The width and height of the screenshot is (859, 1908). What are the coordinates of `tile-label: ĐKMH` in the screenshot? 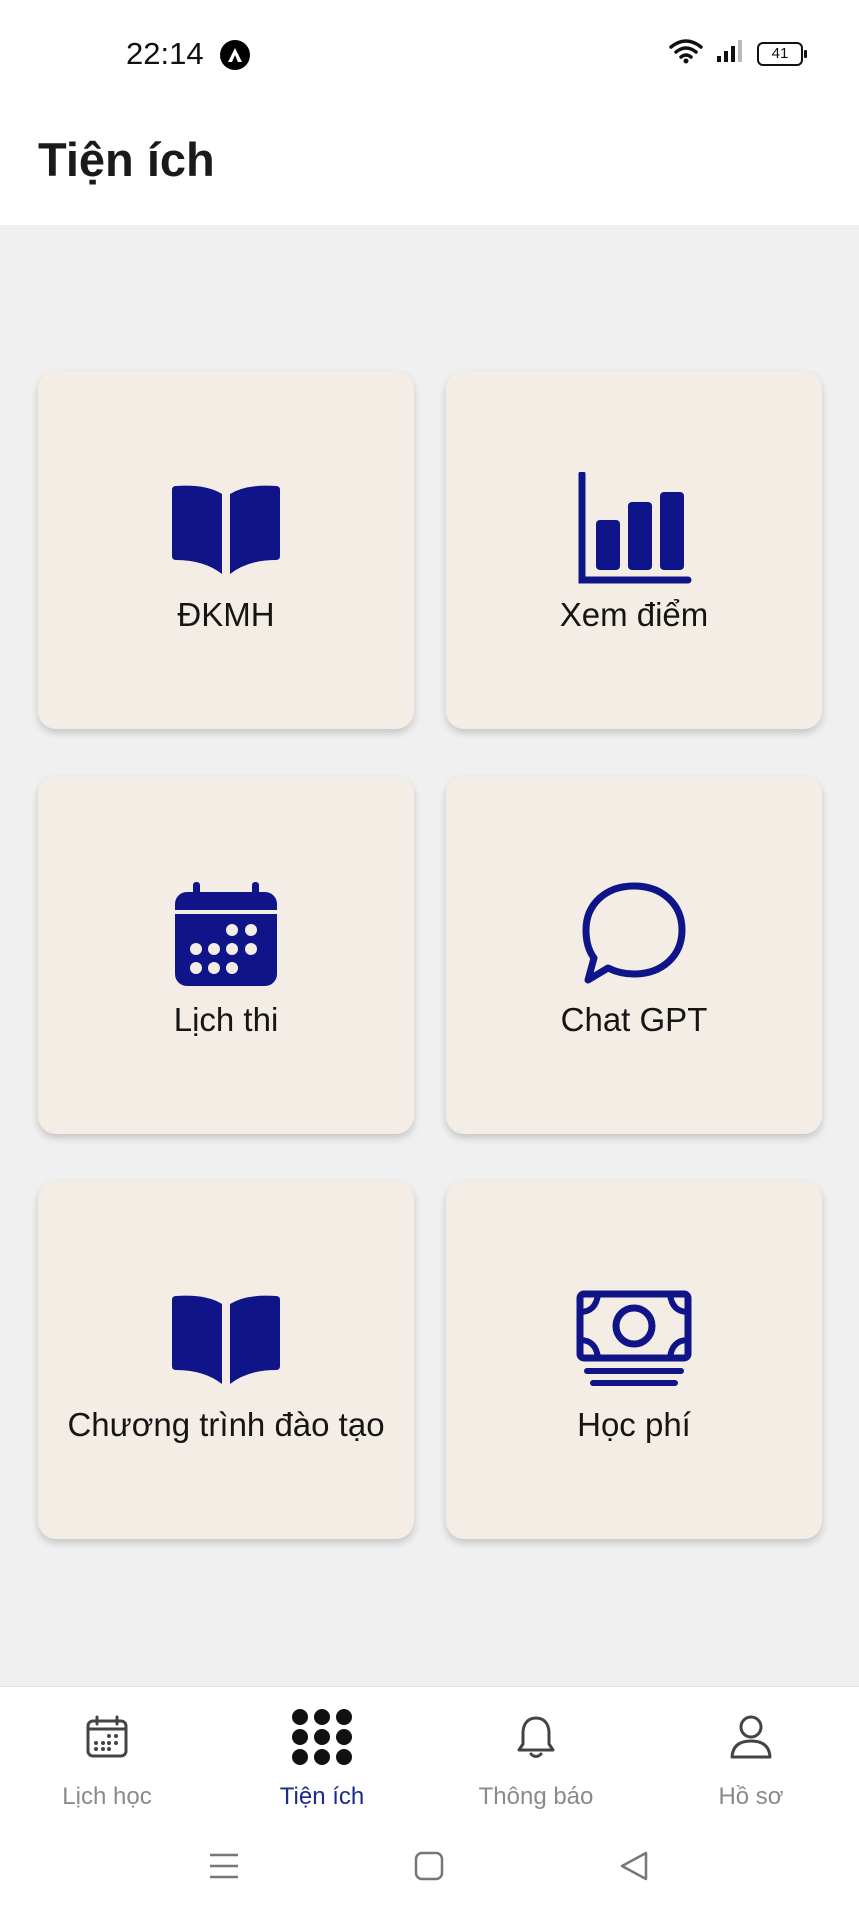 It's located at (226, 614).